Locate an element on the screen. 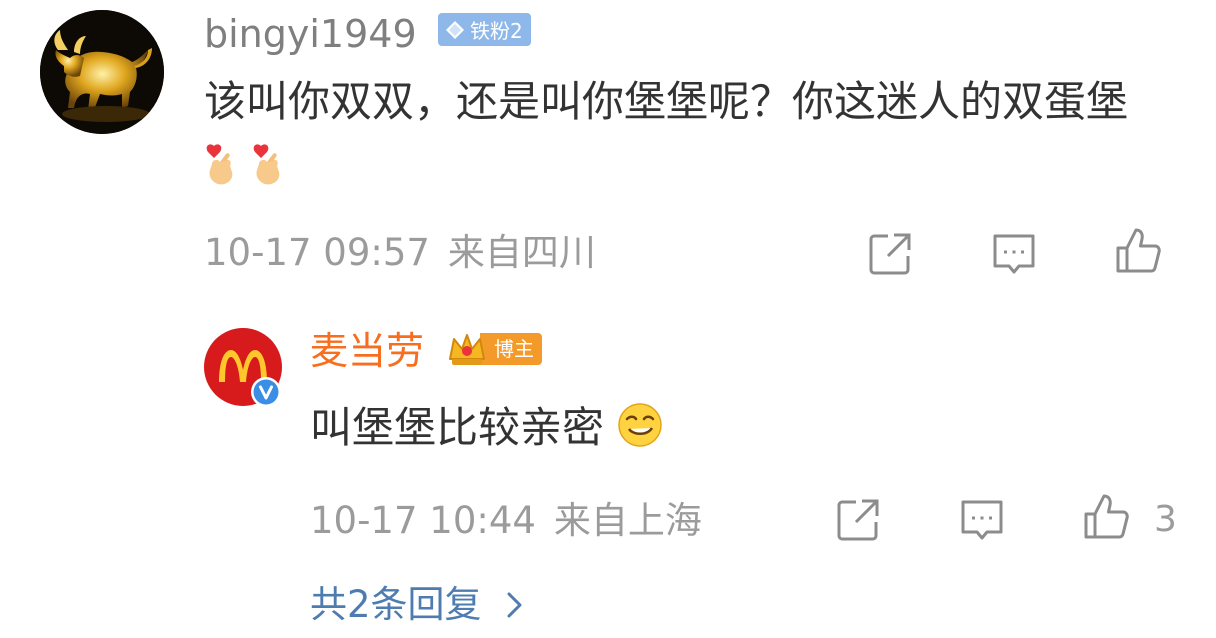 The height and width of the screenshot is (638, 1216). reply-body: 叫堡堡比较亲密 is located at coordinates (457, 427).